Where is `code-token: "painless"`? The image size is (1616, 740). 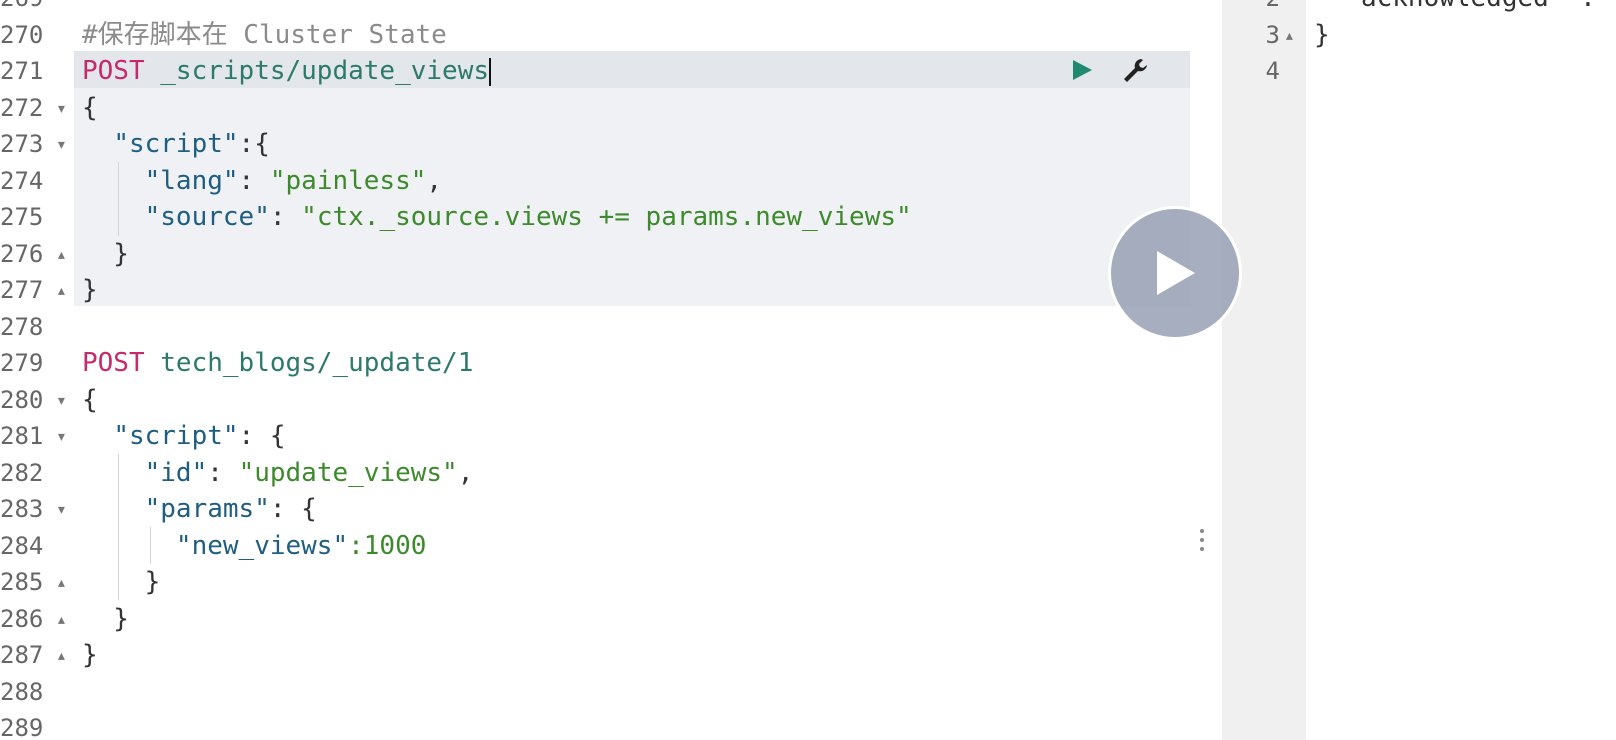 code-token: "painless" is located at coordinates (348, 180).